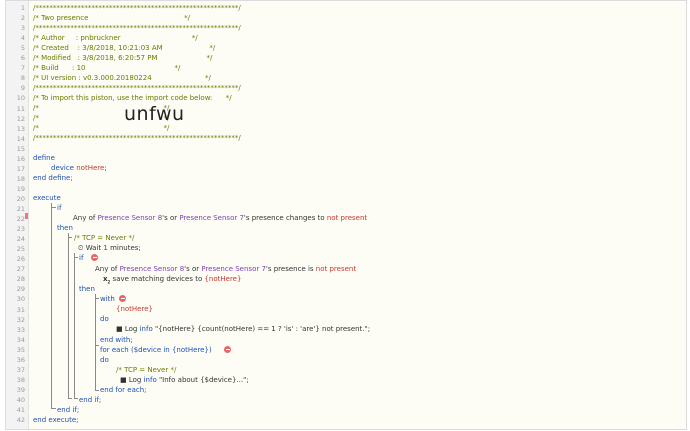 This screenshot has height=431, width=690. Describe the element at coordinates (44, 158) in the screenshot. I see `define-keyword: define` at that location.